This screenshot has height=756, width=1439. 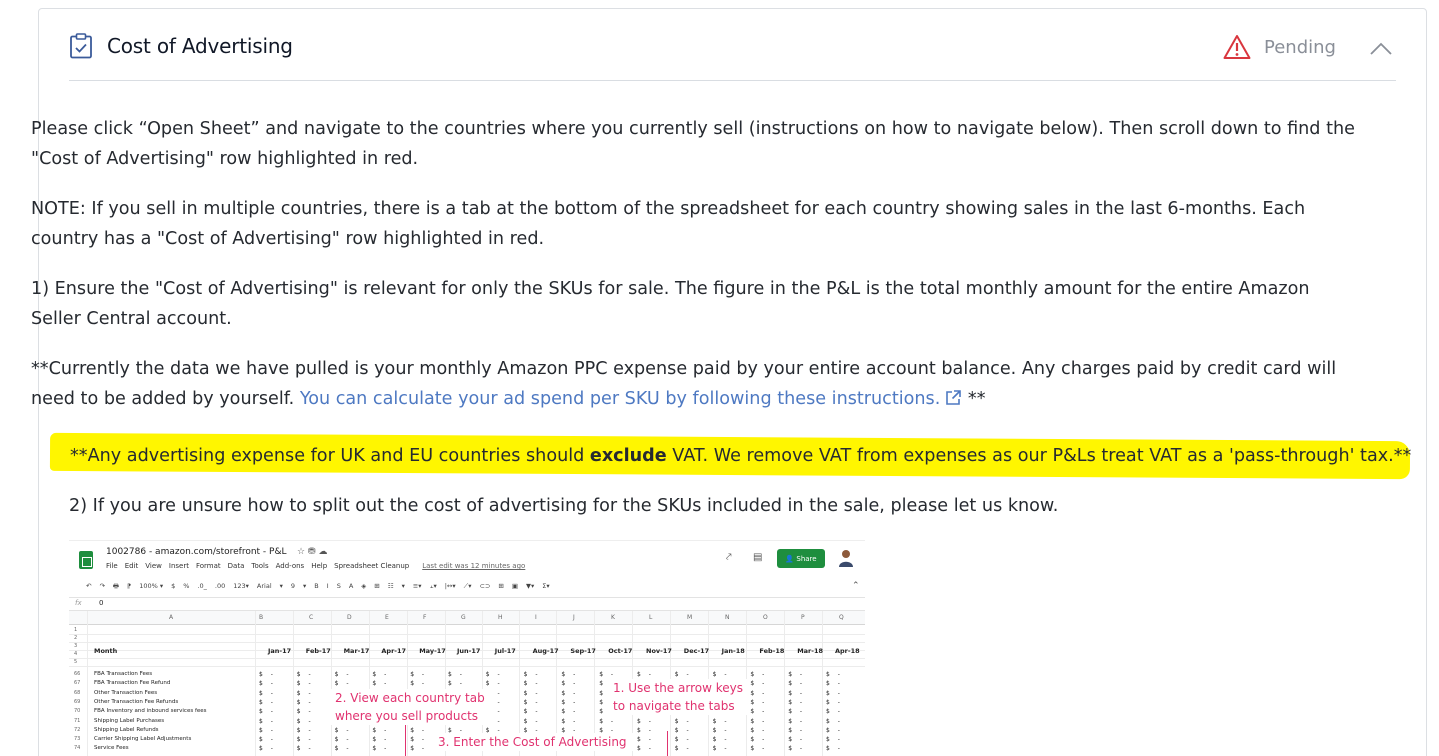 What do you see at coordinates (151, 586) in the screenshot?
I see `toolbar-item: 100% ▾` at bounding box center [151, 586].